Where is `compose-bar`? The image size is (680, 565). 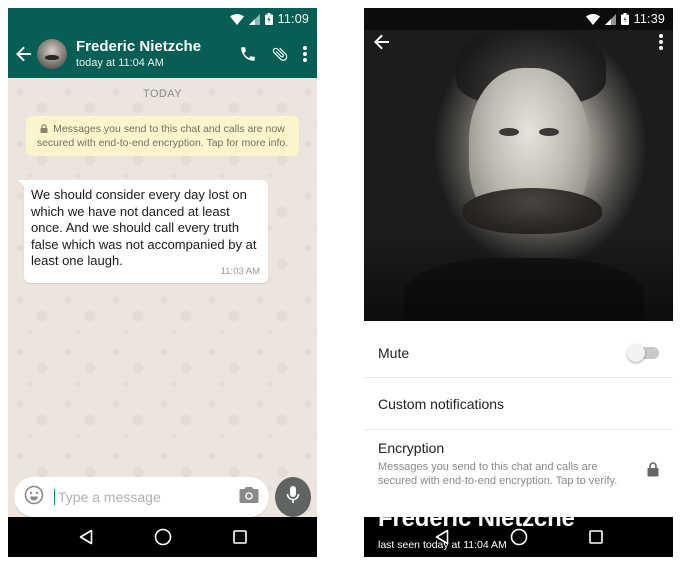
compose-bar is located at coordinates (162, 497).